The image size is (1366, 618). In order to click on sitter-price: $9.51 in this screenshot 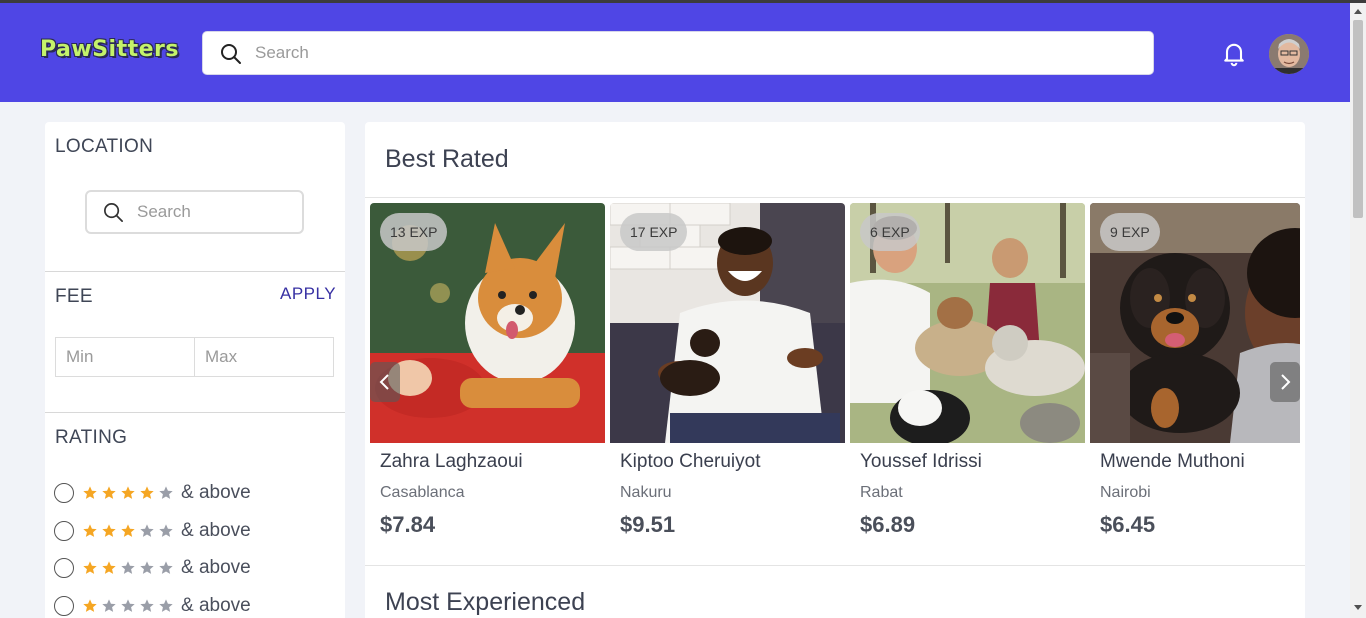, I will do `click(648, 524)`.